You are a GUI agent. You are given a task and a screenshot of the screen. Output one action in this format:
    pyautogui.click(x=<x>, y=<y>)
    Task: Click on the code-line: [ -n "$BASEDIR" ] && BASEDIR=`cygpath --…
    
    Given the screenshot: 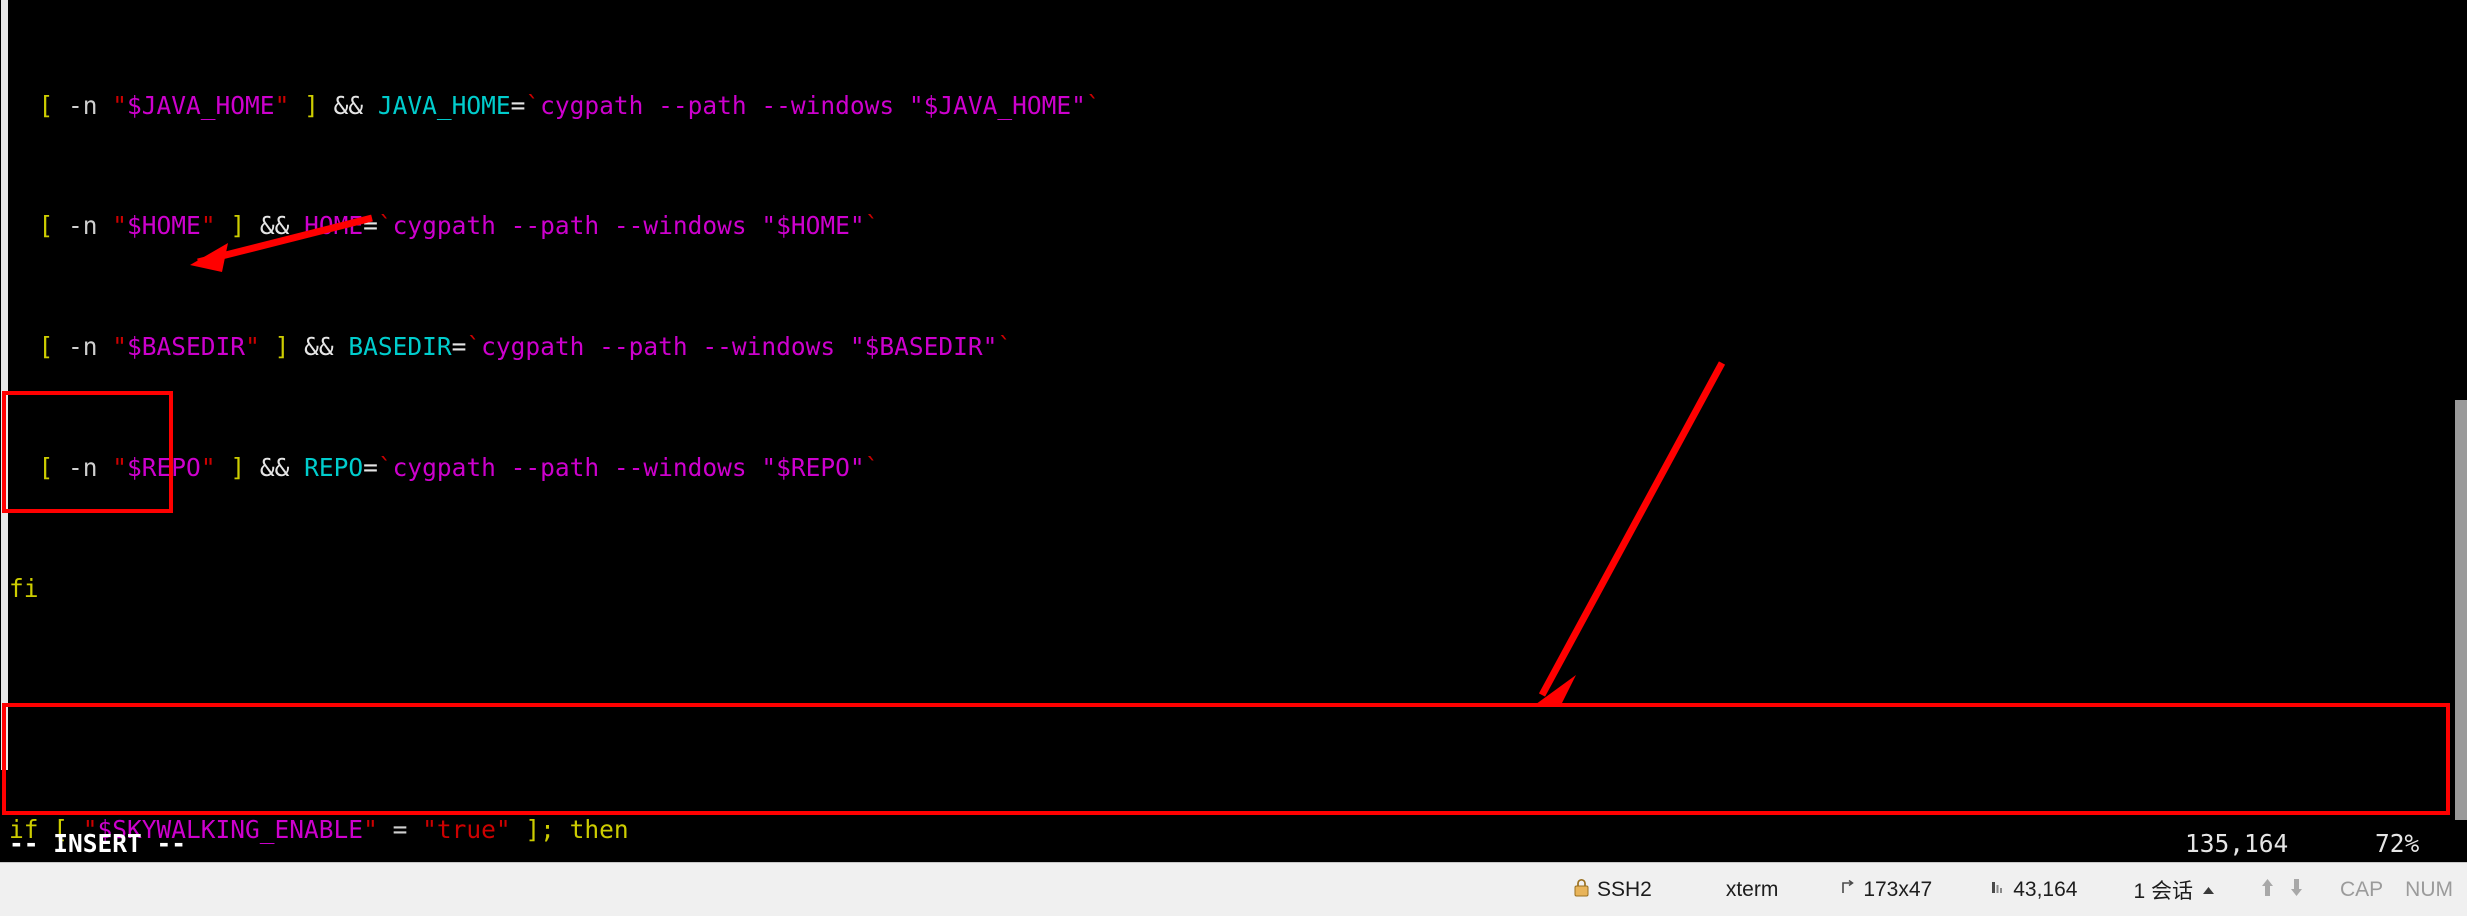 What is the action you would take?
    pyautogui.click(x=511, y=347)
    